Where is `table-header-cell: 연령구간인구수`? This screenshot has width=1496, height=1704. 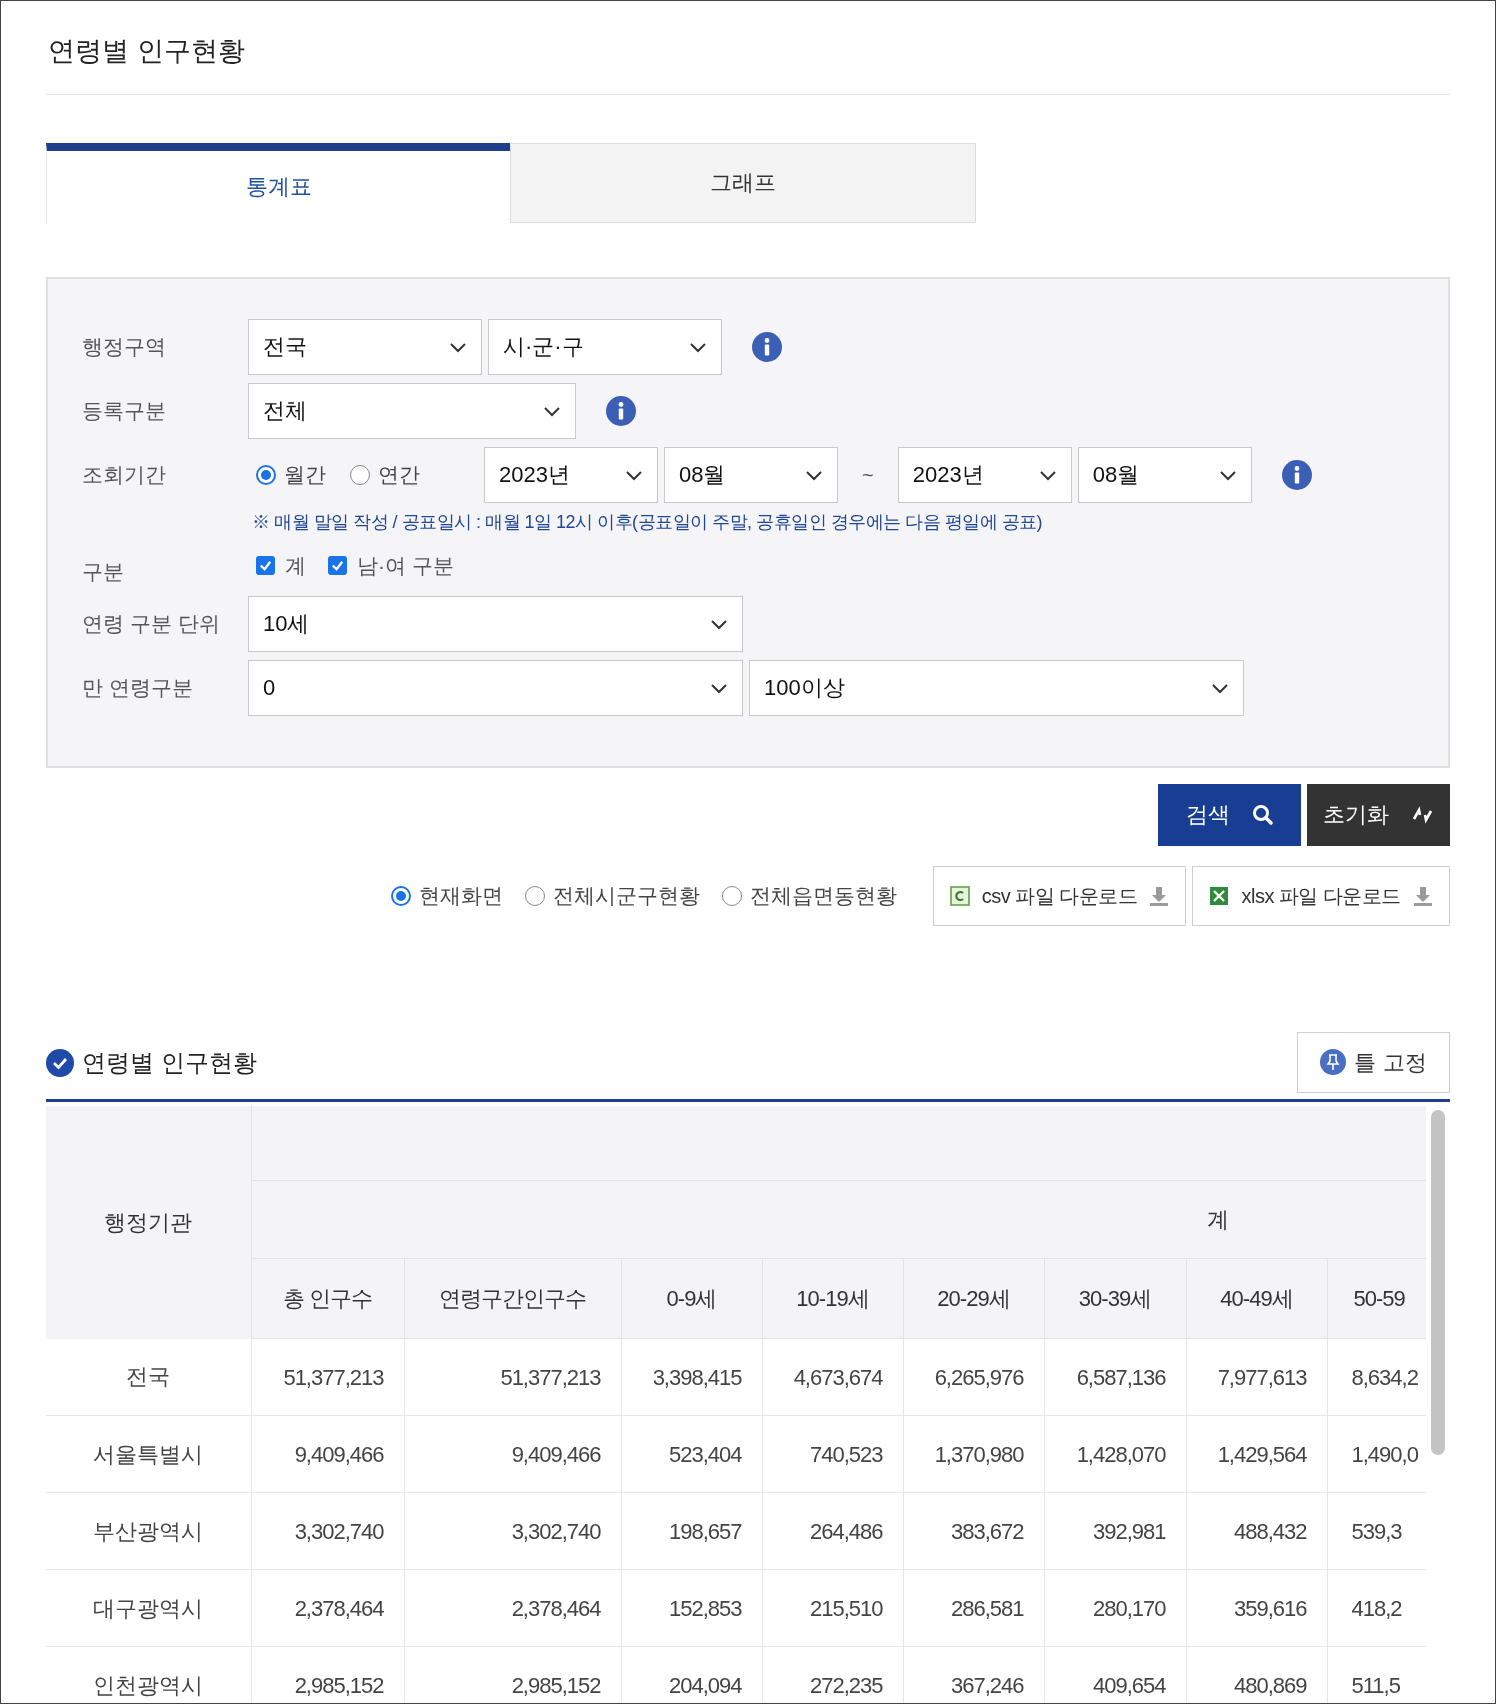
table-header-cell: 연령구간인구수 is located at coordinates (512, 1298).